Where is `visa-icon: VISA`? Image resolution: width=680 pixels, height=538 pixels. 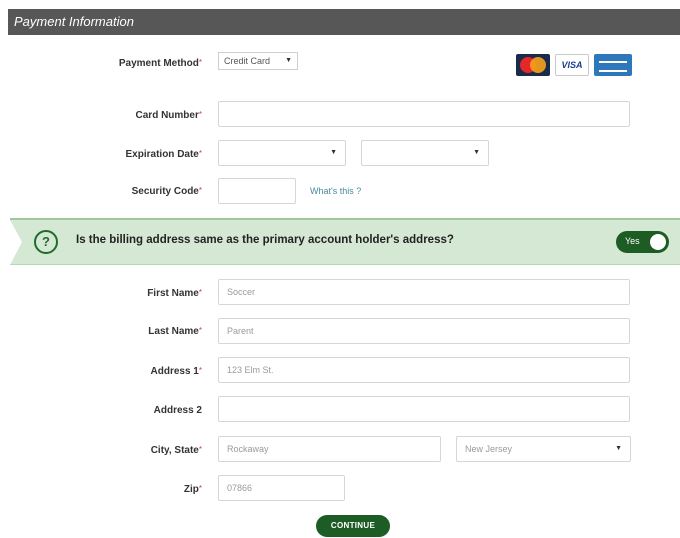
visa-icon: VISA is located at coordinates (572, 65).